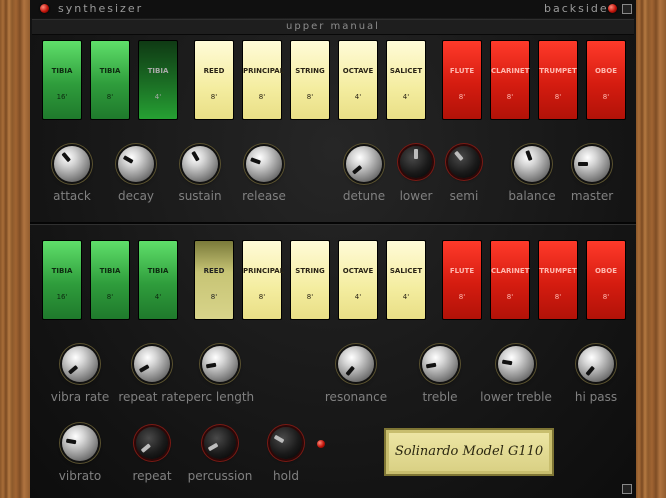  I want to click on backside-toggle-icon, so click(627, 9).